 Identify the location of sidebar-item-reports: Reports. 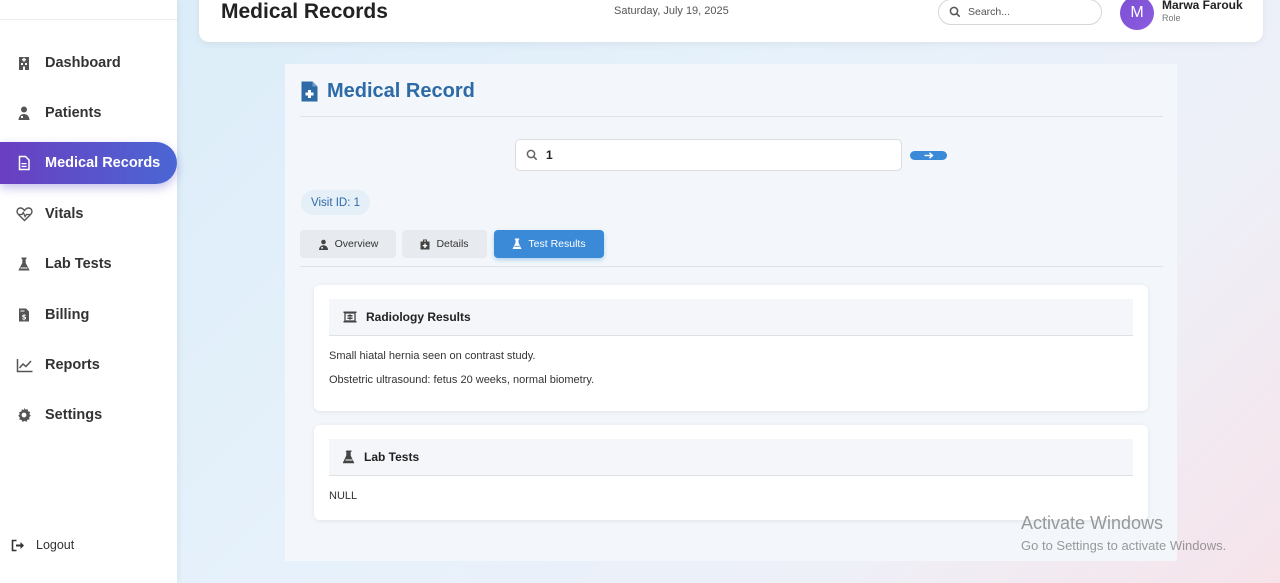
(88, 365).